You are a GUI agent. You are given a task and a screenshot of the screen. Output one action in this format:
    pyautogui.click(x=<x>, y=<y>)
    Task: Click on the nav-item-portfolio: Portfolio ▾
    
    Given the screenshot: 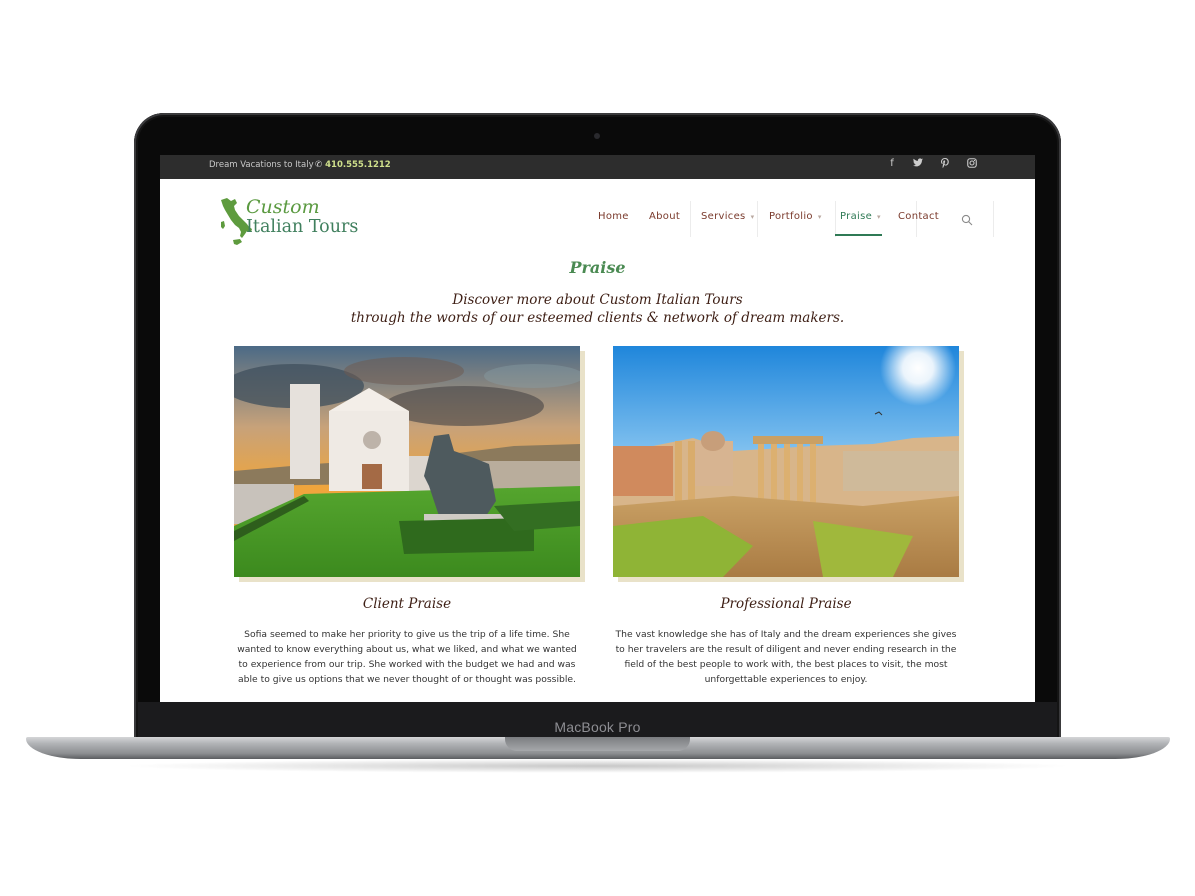 What is the action you would take?
    pyautogui.click(x=795, y=216)
    